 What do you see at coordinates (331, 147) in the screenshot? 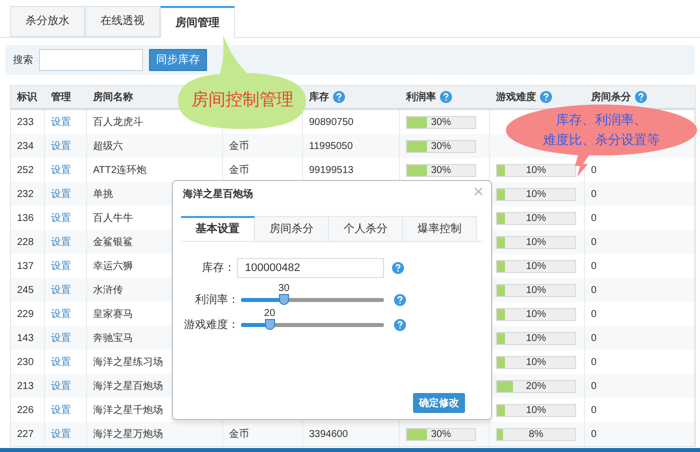
I see `table-cell-text: 11995050` at bounding box center [331, 147].